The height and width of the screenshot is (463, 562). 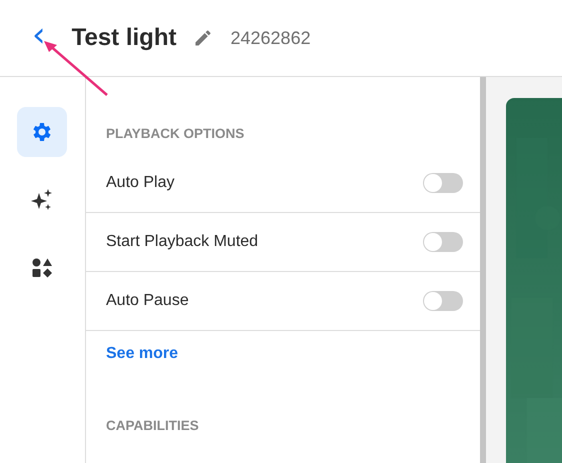 I want to click on scrollbar, so click(x=483, y=270).